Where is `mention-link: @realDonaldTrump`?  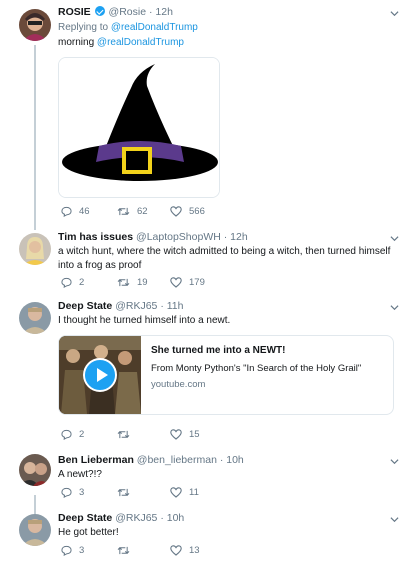
mention-link: @realDonaldTrump is located at coordinates (140, 42).